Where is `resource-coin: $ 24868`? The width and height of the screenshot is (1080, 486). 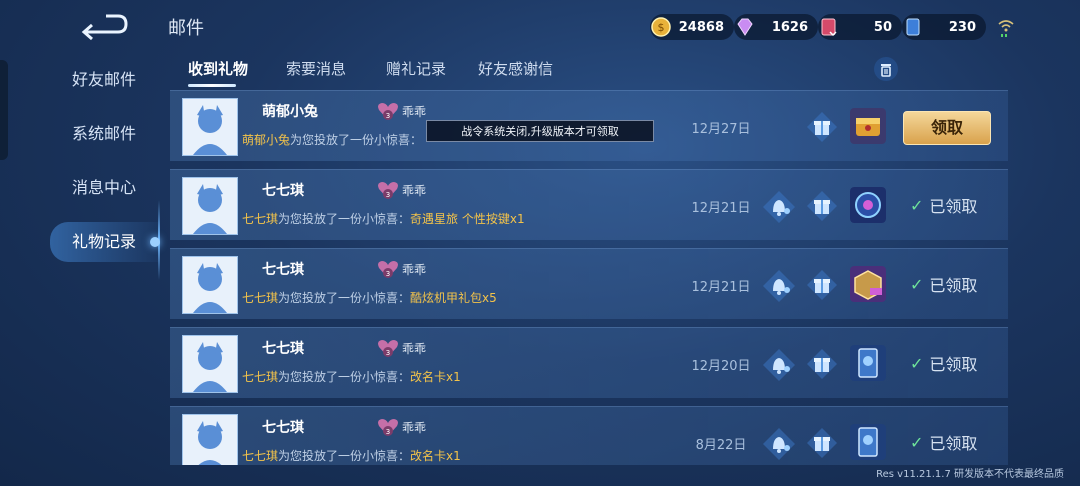 resource-coin: $ 24868 is located at coordinates (692, 27).